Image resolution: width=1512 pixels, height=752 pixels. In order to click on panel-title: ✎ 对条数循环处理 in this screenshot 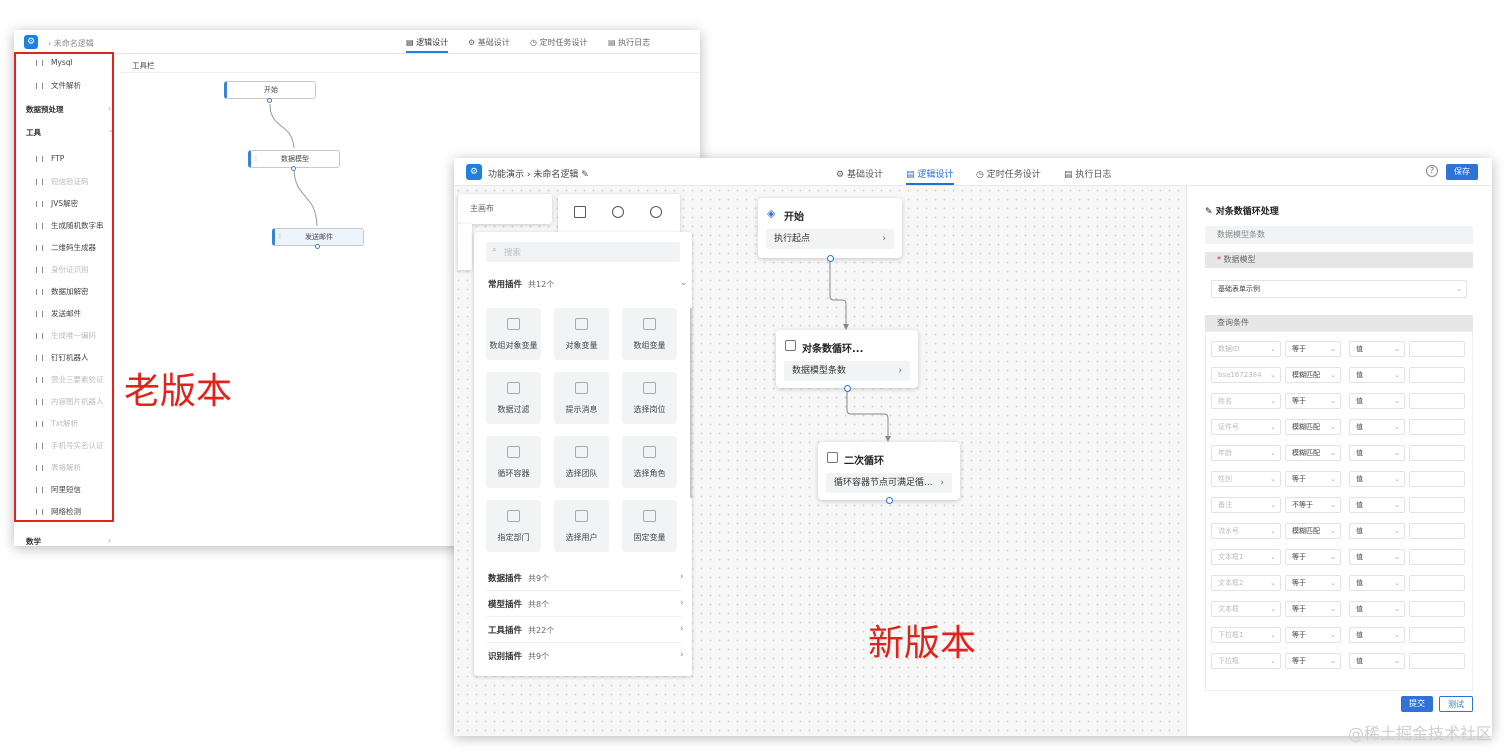, I will do `click(1242, 212)`.